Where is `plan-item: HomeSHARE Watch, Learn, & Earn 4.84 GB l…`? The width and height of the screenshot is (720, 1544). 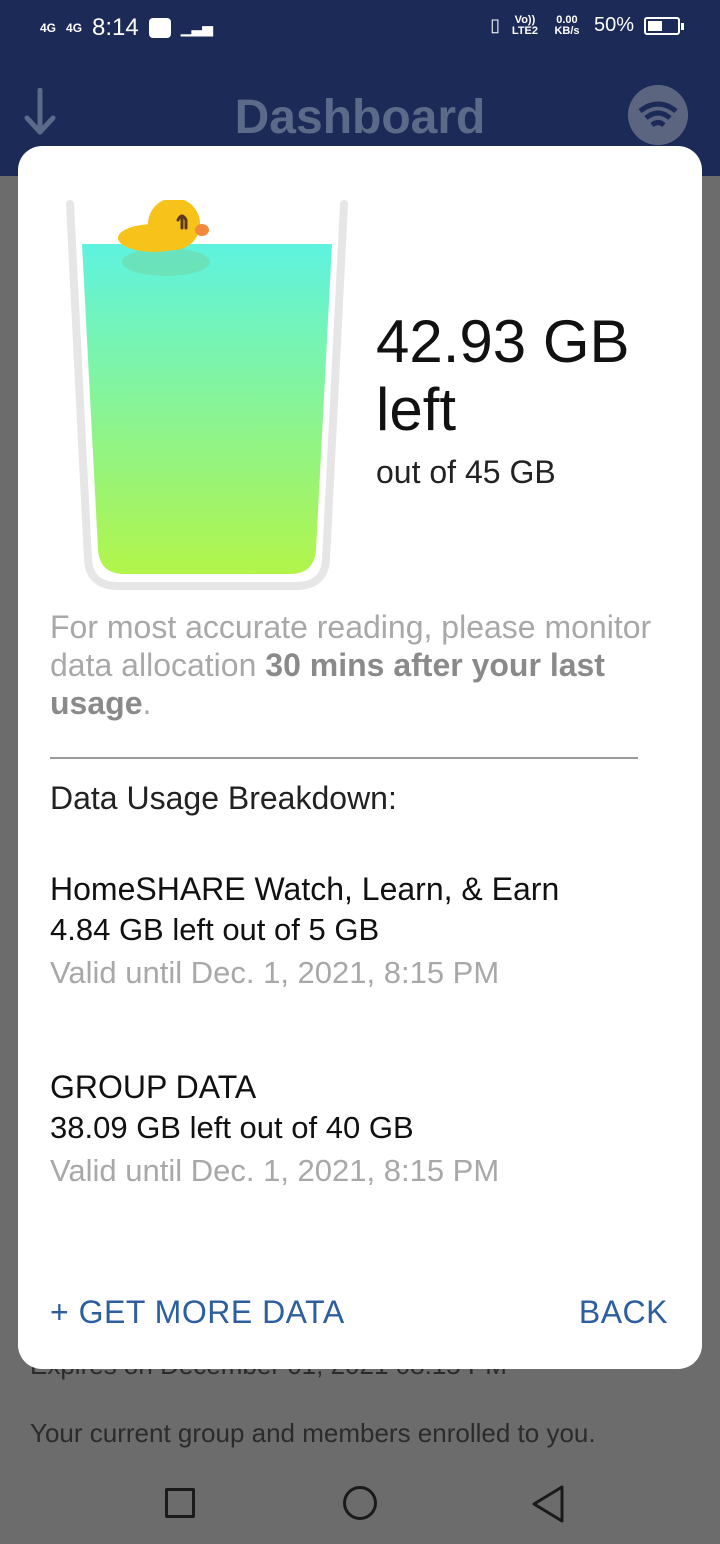
plan-item: HomeSHARE Watch, Learn, & Earn 4.84 GB l… is located at coordinates (320, 933).